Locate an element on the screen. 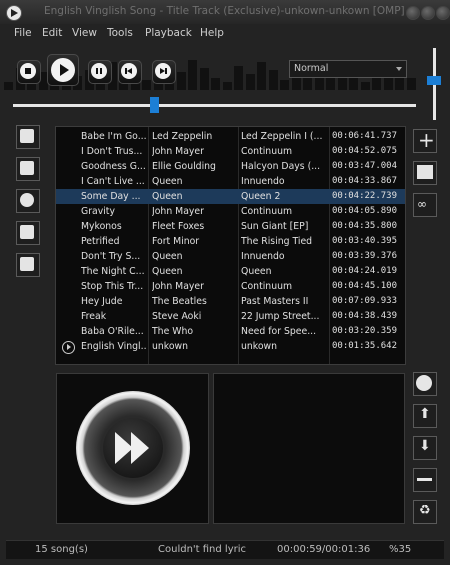 This screenshot has width=450, height=565. pause-button is located at coordinates (100, 72).